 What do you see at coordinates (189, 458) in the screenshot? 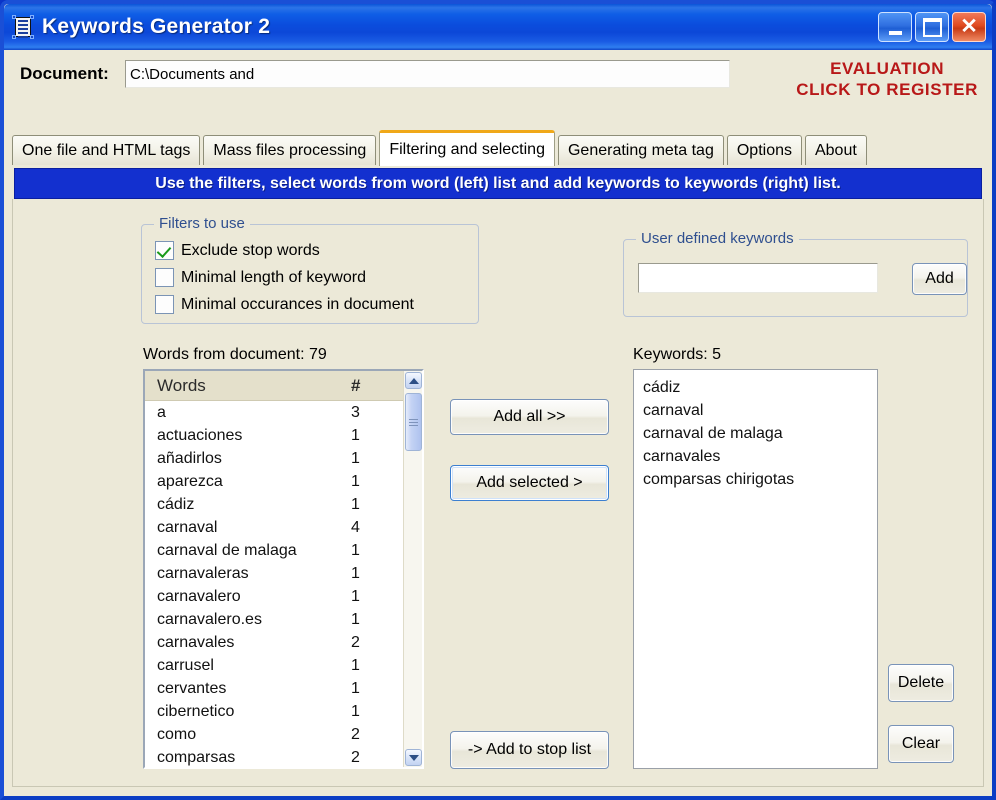
I see `word-cell: añadirlos` at bounding box center [189, 458].